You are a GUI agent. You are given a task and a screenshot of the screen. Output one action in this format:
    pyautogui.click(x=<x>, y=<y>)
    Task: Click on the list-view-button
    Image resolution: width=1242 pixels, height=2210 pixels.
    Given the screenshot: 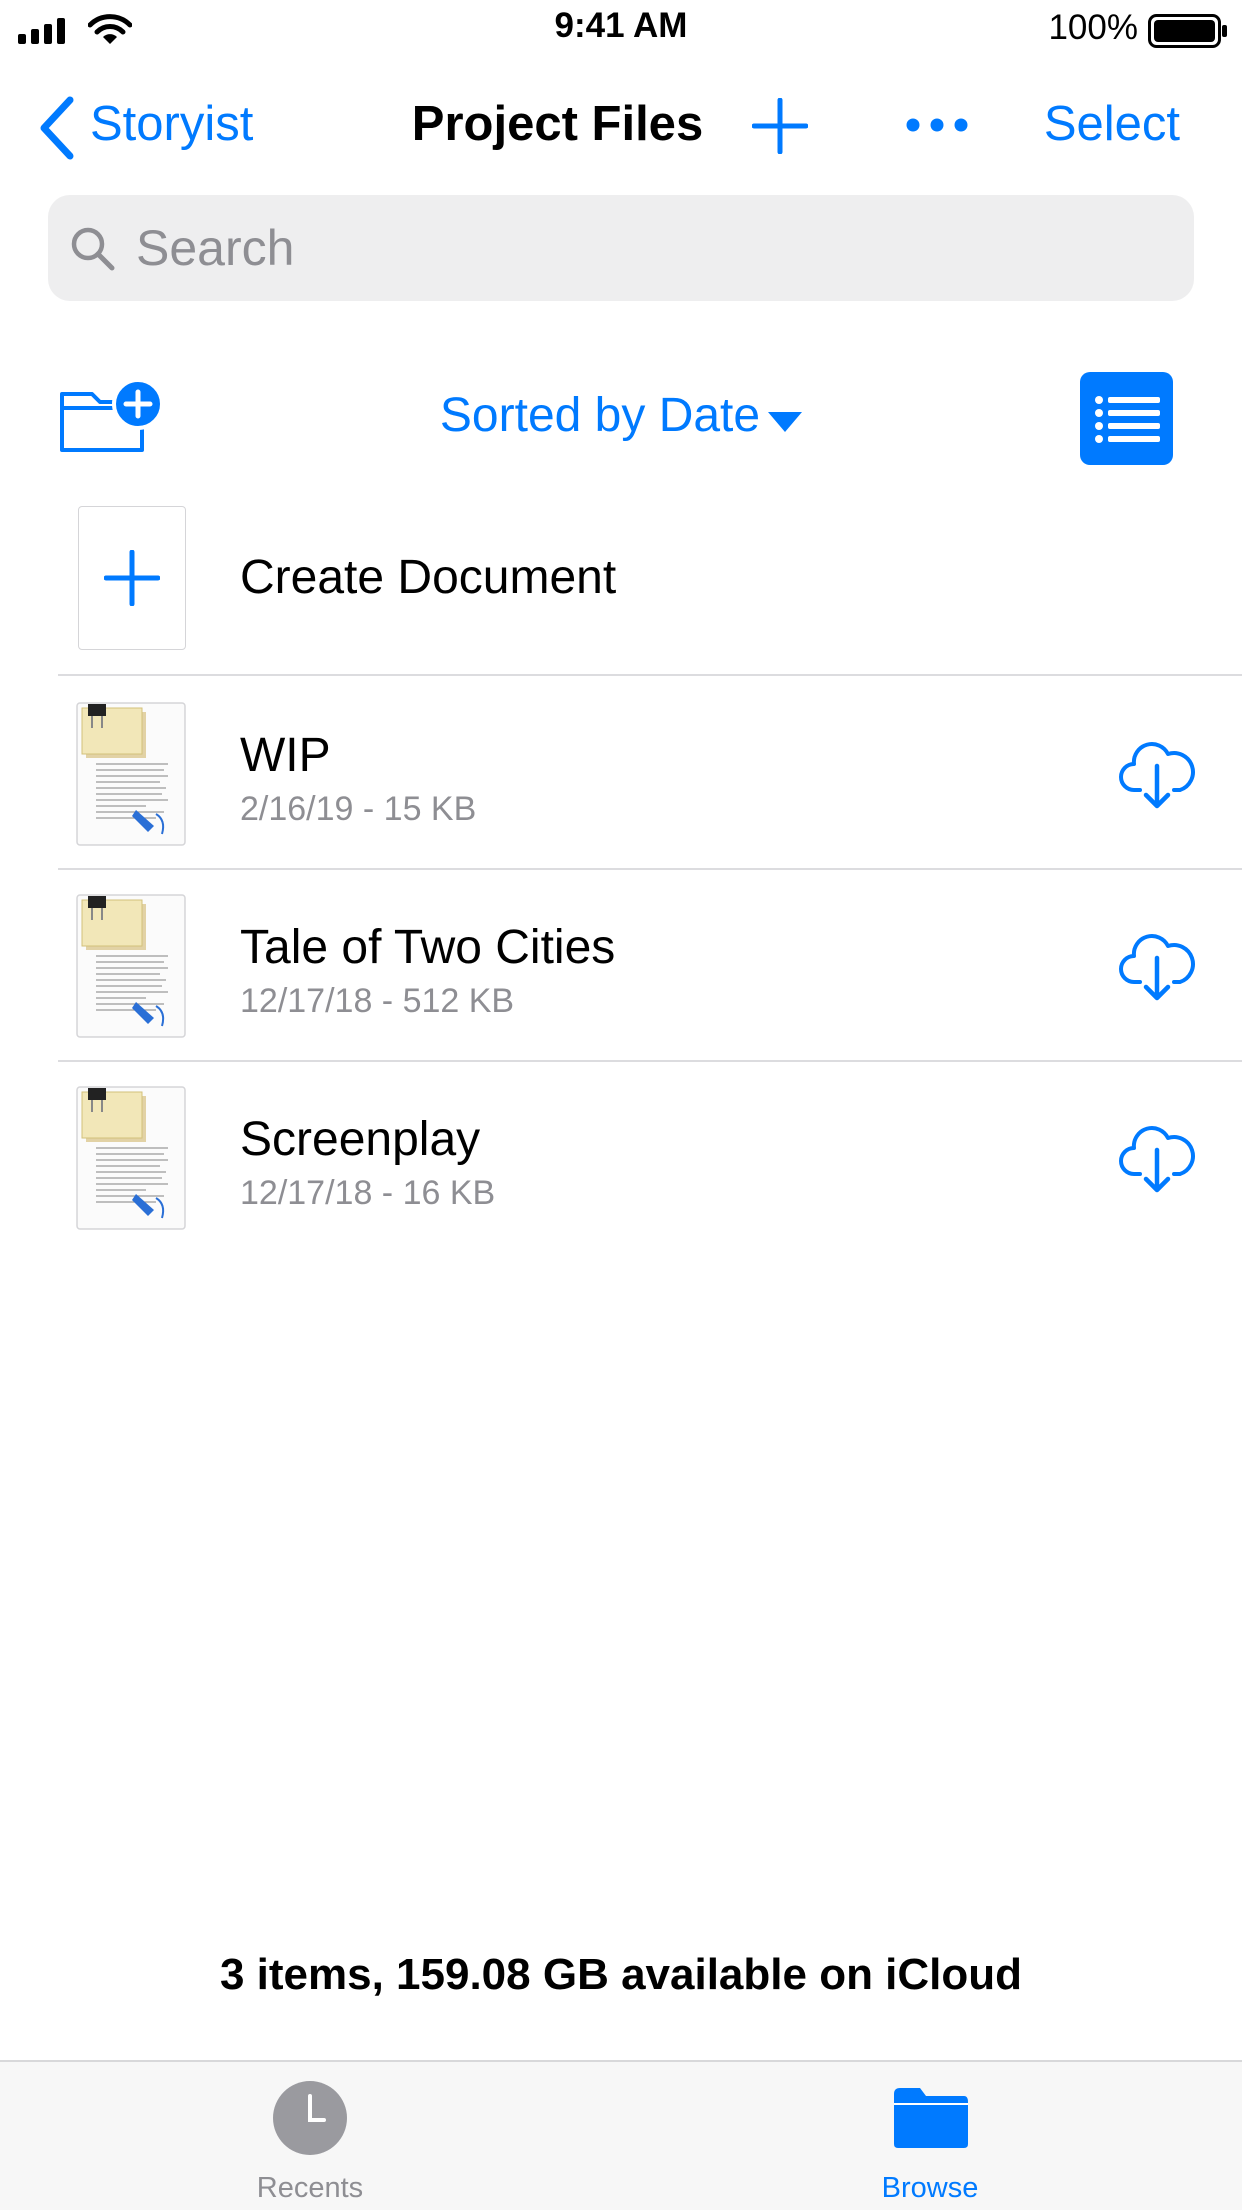 What is the action you would take?
    pyautogui.click(x=1126, y=418)
    